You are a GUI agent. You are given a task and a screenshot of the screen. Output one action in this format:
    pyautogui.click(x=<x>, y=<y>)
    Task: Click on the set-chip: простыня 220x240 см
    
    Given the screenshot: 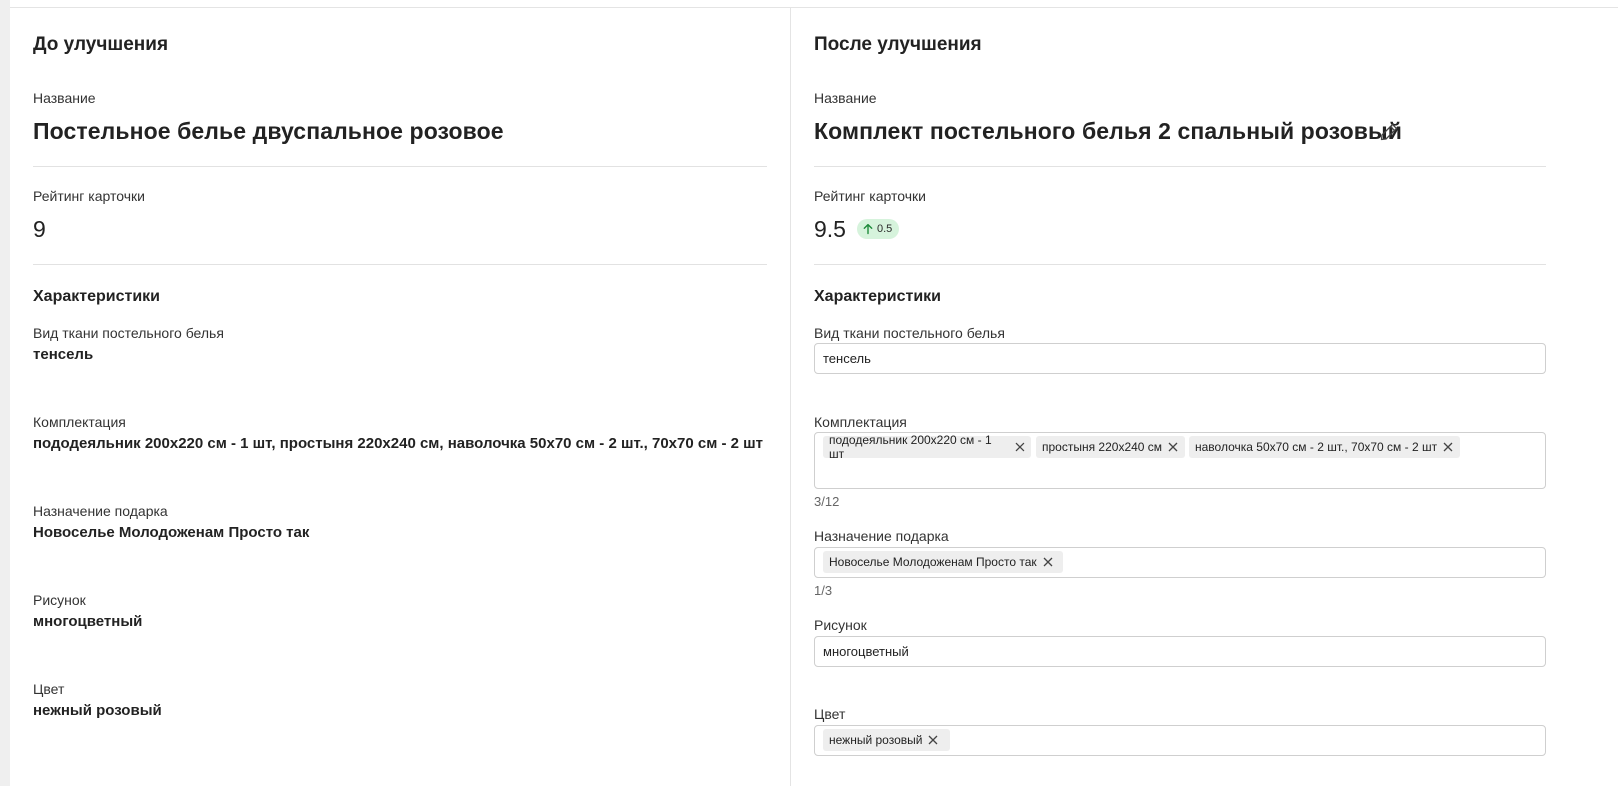 What is the action you would take?
    pyautogui.click(x=1110, y=447)
    